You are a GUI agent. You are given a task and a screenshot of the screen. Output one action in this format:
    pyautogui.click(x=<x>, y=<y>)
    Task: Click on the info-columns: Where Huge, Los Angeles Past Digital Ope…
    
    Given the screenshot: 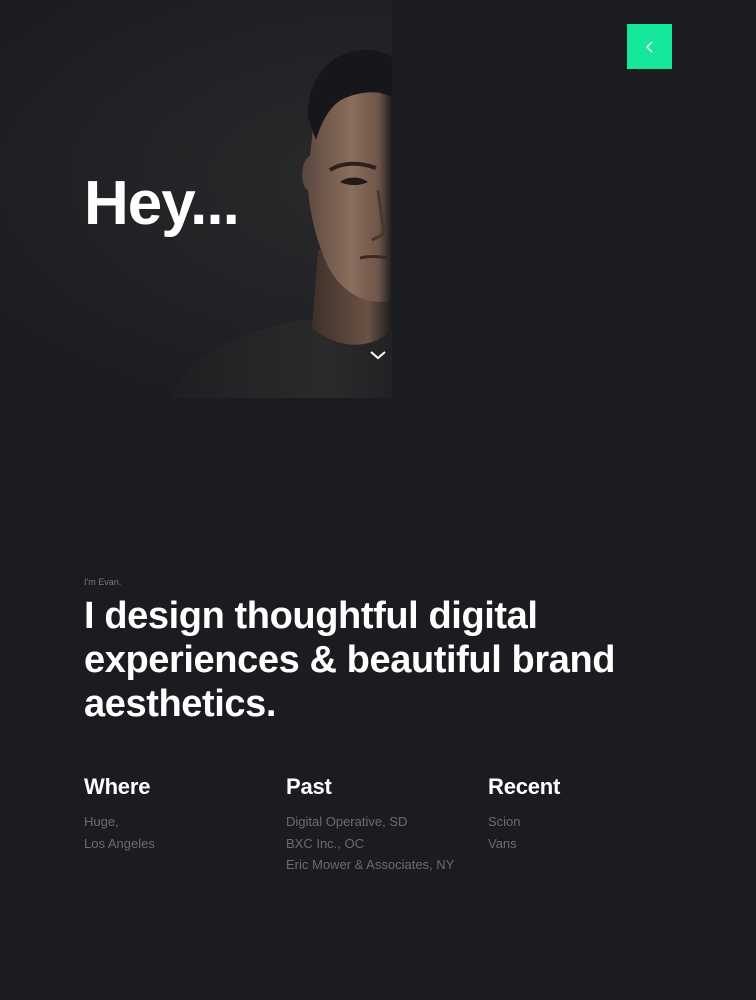 What is the action you would take?
    pyautogui.click(x=394, y=832)
    